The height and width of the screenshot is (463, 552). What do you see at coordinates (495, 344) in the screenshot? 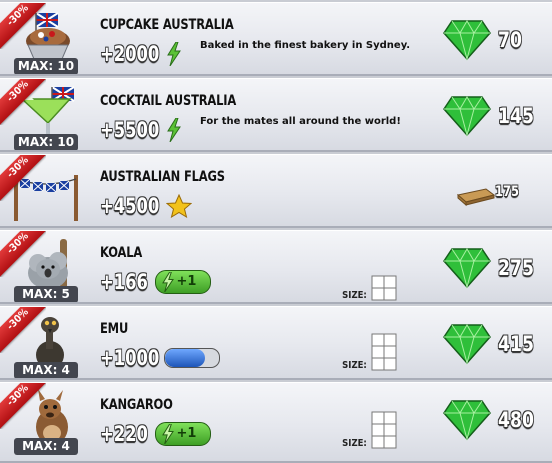
I see `buy-button: 415` at bounding box center [495, 344].